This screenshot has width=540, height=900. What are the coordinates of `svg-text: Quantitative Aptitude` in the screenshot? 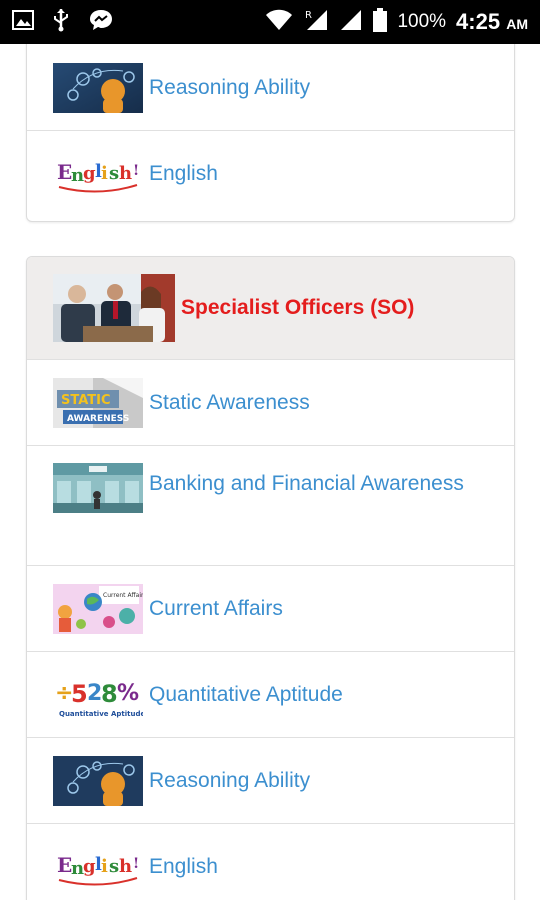 It's located at (101, 714).